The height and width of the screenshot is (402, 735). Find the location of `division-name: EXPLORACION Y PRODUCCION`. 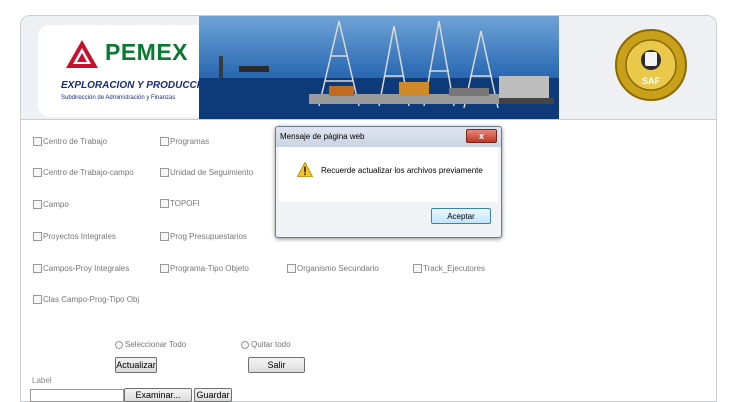

division-name: EXPLORACION Y PRODUCCION is located at coordinates (138, 85).